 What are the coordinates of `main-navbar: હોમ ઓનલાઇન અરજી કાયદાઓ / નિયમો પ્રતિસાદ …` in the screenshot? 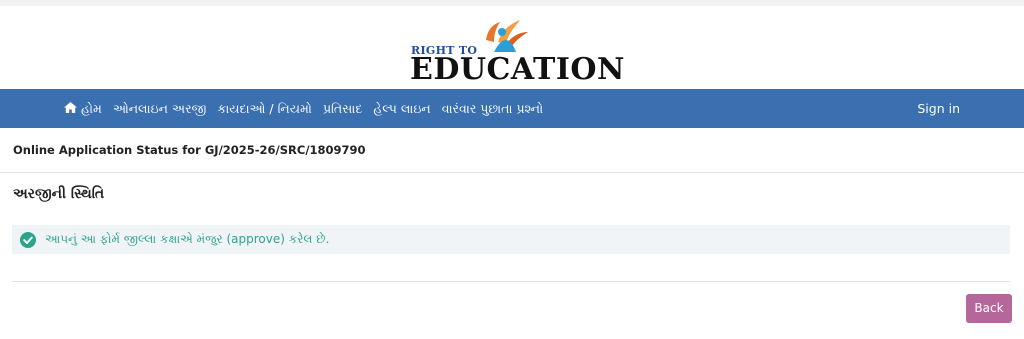 It's located at (512, 108).